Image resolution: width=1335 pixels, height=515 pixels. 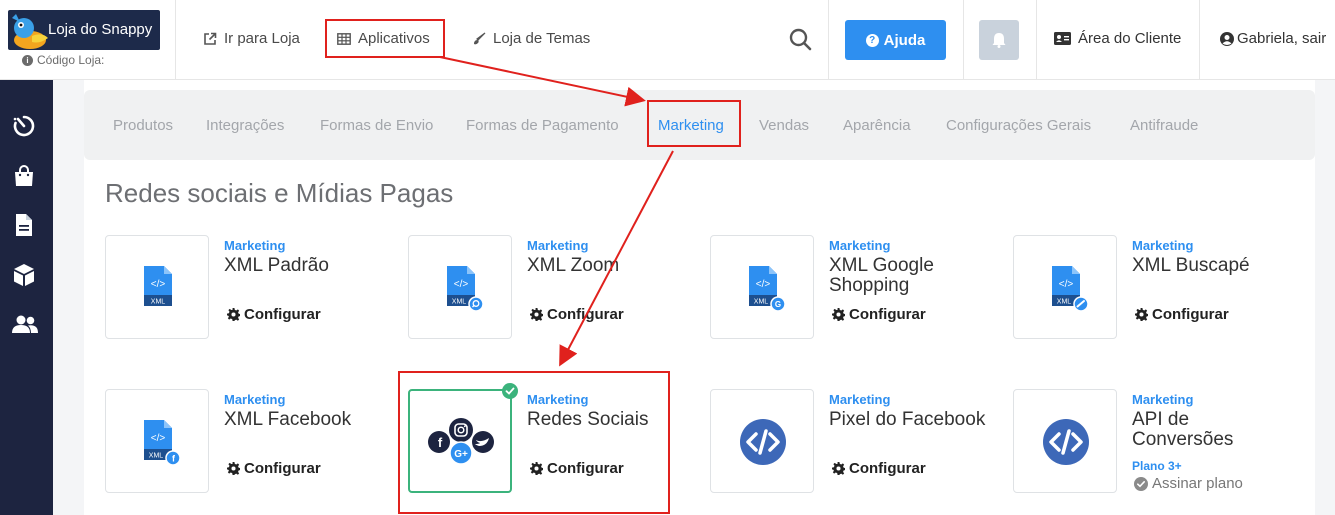 I want to click on id-card-icon, so click(x=1062, y=38).